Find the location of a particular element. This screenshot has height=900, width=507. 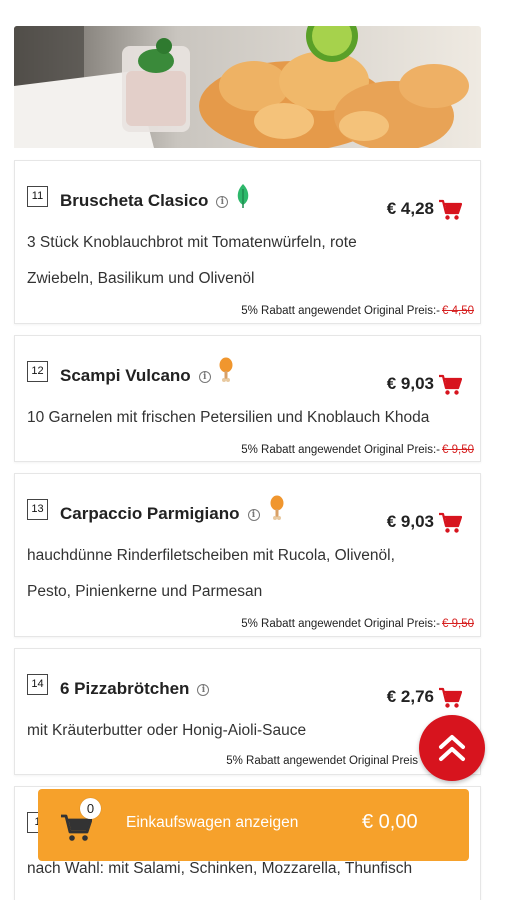

scroll-to-top-button is located at coordinates (452, 748).